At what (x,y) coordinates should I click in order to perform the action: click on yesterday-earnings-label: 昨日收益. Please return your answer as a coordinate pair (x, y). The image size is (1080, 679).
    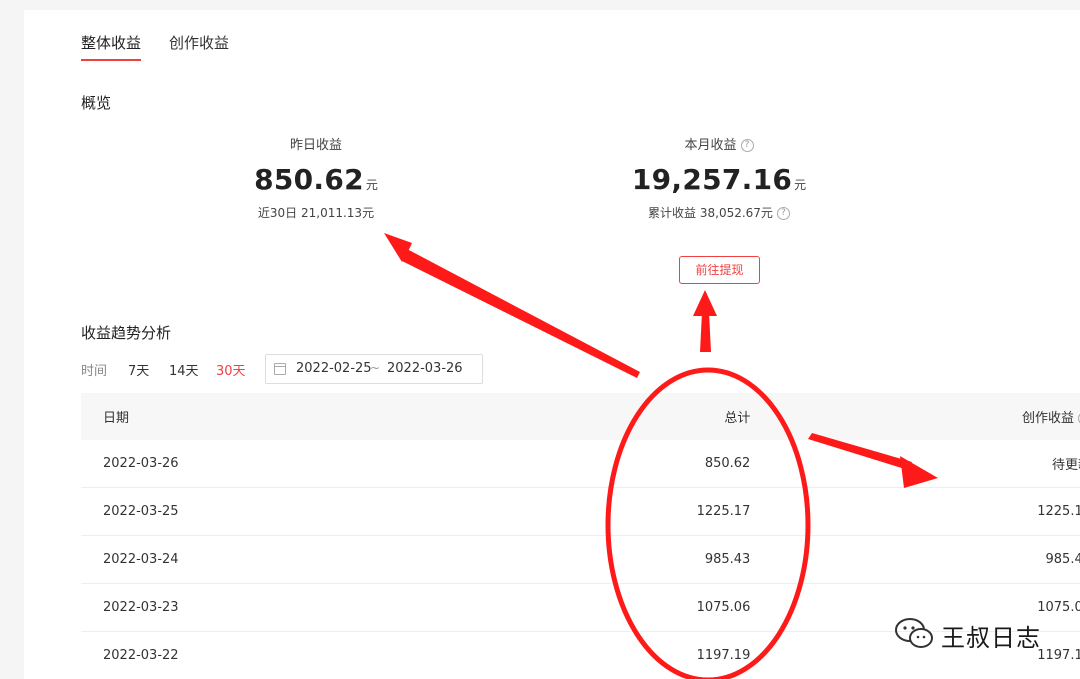
    Looking at the image, I should click on (315, 145).